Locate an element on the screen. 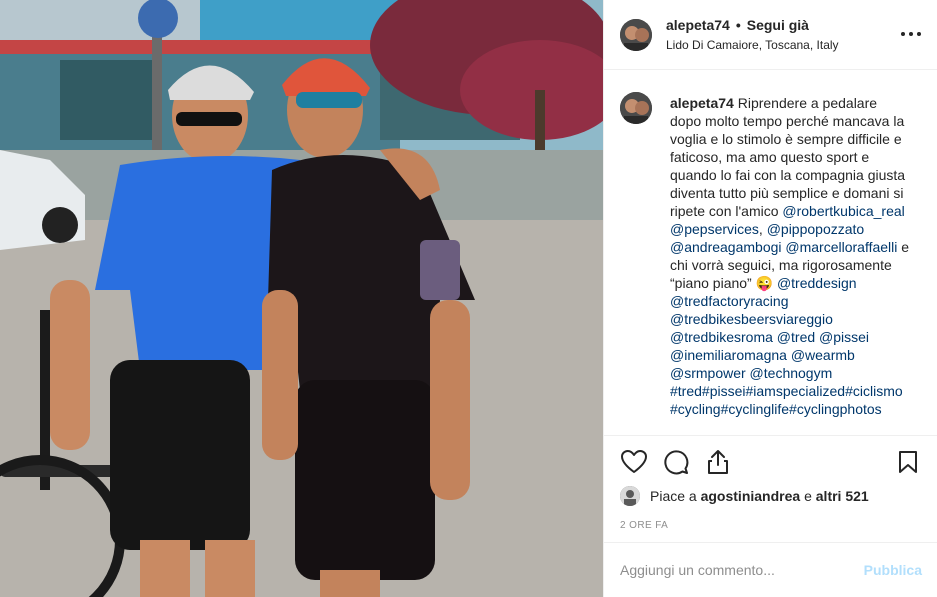  liker-avatar is located at coordinates (630, 496).